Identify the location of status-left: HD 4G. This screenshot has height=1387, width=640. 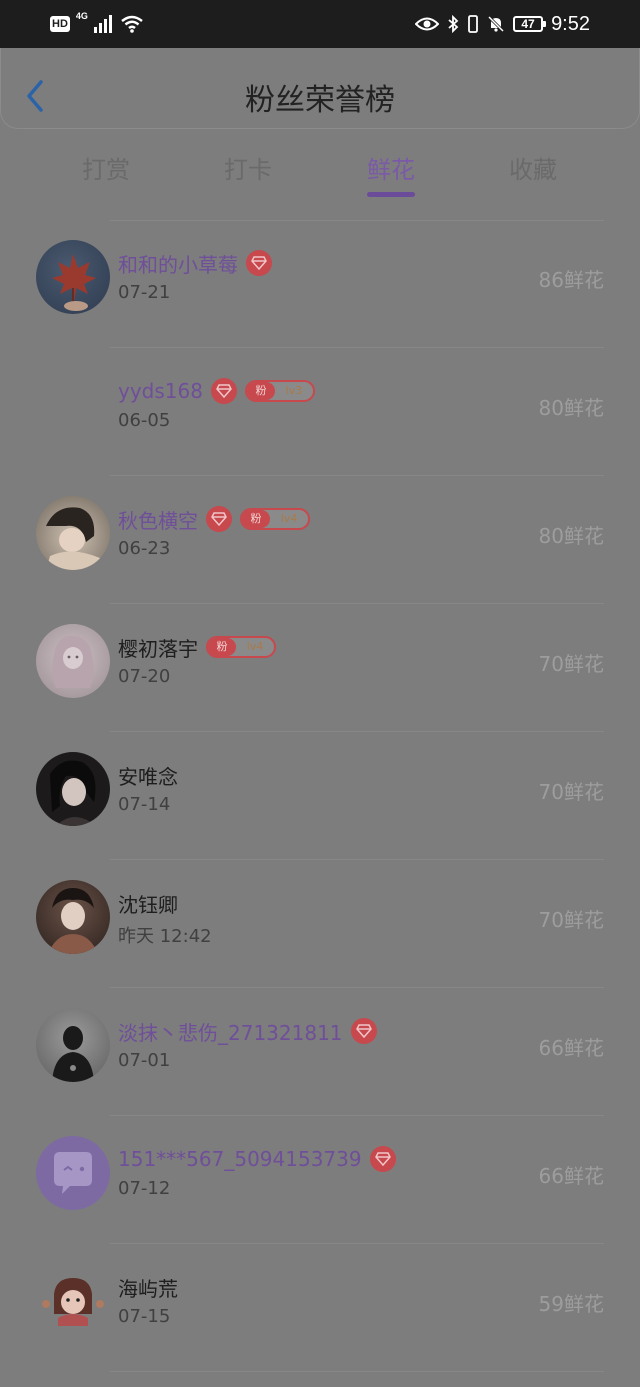
(97, 23).